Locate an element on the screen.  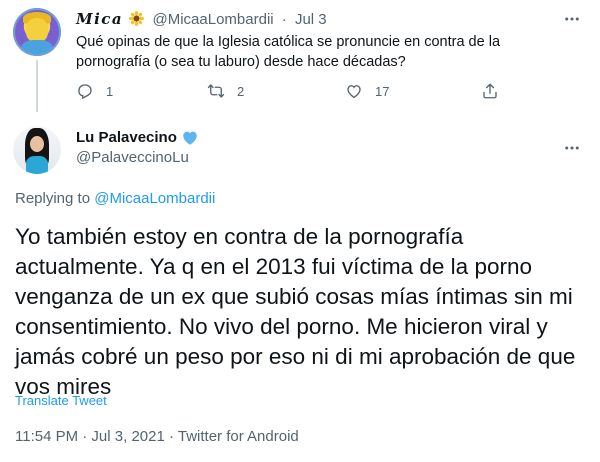
avatar-outfit is located at coordinates (37, 165).